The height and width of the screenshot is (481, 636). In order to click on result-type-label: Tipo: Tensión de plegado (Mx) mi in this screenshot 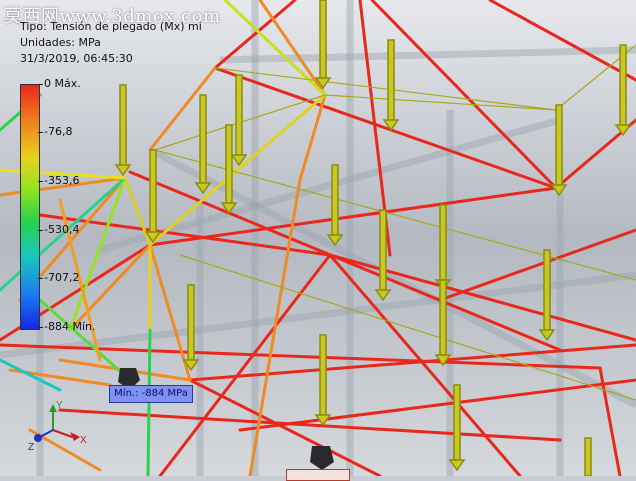, I will do `click(111, 26)`.